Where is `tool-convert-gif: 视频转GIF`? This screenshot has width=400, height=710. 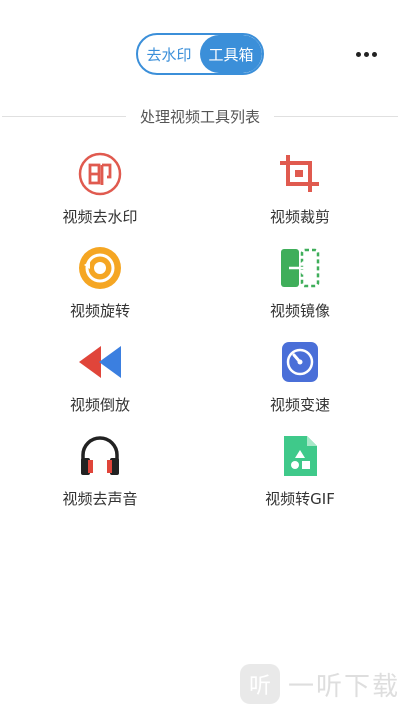
tool-convert-gif: 视频转GIF is located at coordinates (300, 479).